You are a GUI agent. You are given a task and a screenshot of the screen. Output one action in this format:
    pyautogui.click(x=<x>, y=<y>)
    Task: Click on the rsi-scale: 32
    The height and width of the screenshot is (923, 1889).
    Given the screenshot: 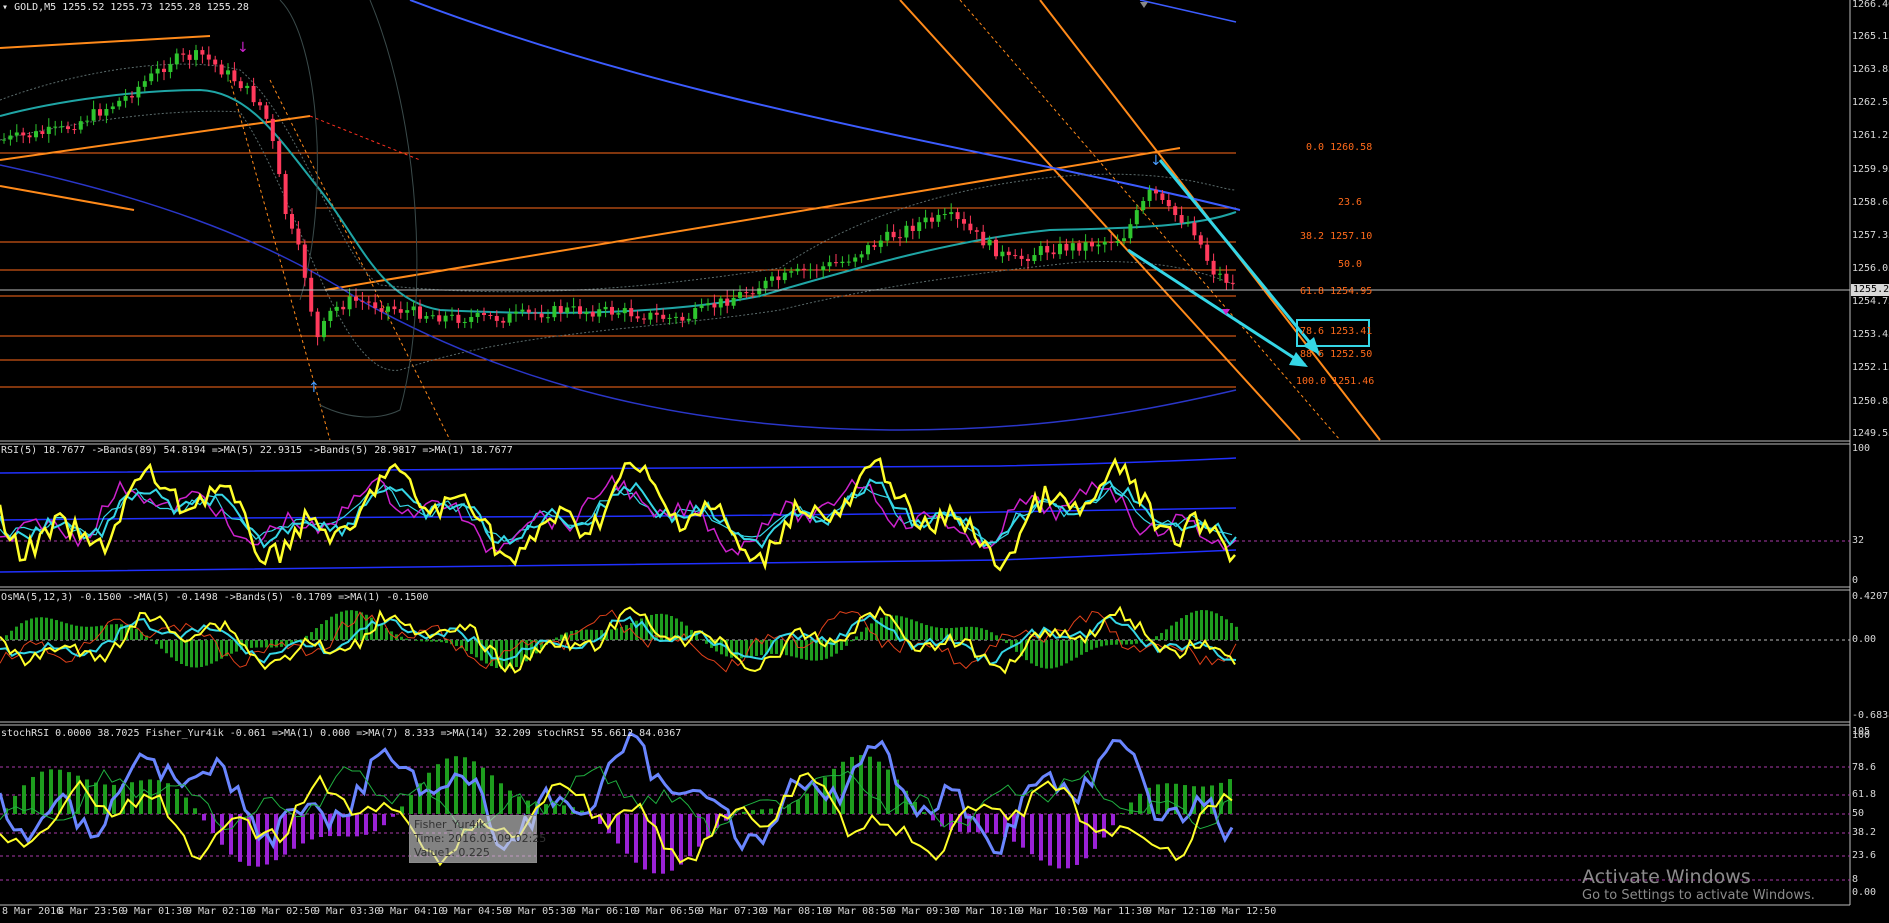 What is the action you would take?
    pyautogui.click(x=1858, y=540)
    